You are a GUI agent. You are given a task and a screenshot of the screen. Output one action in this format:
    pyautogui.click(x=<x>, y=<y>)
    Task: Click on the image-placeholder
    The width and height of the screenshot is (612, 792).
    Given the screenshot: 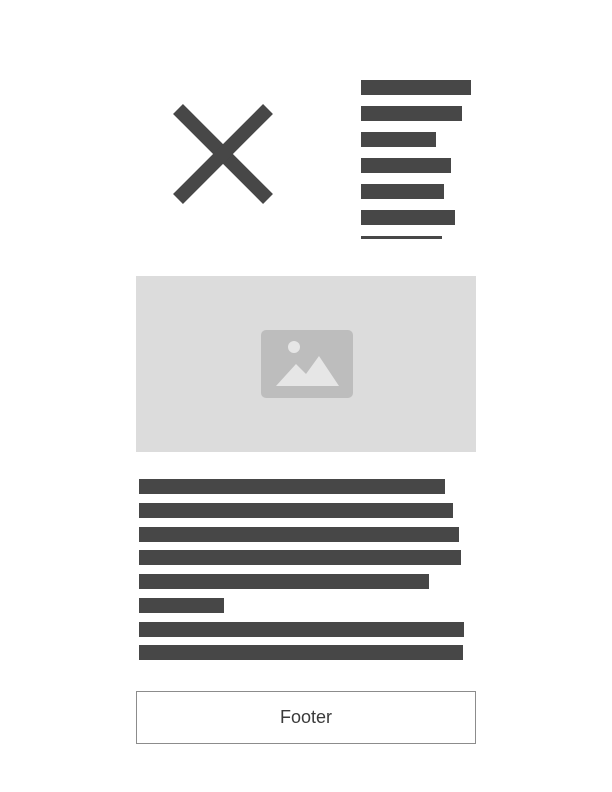 What is the action you would take?
    pyautogui.click(x=306, y=364)
    